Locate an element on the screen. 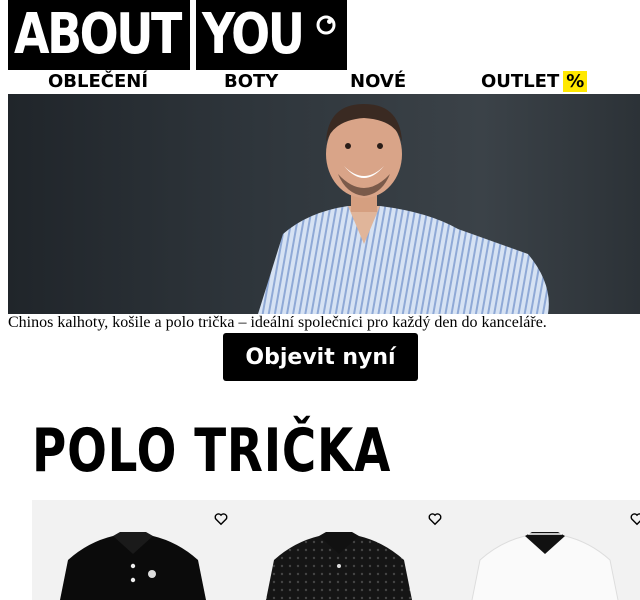 This screenshot has width=640, height=600. logo-about-text: ABOUT is located at coordinates (98, 34).